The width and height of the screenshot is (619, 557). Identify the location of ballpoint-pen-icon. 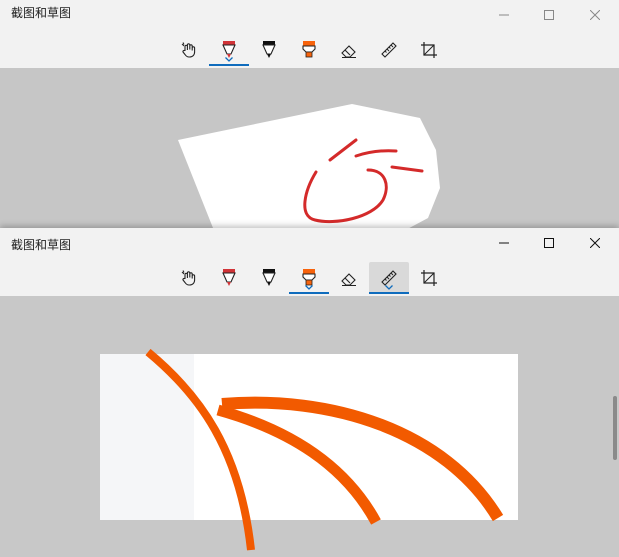
(229, 277).